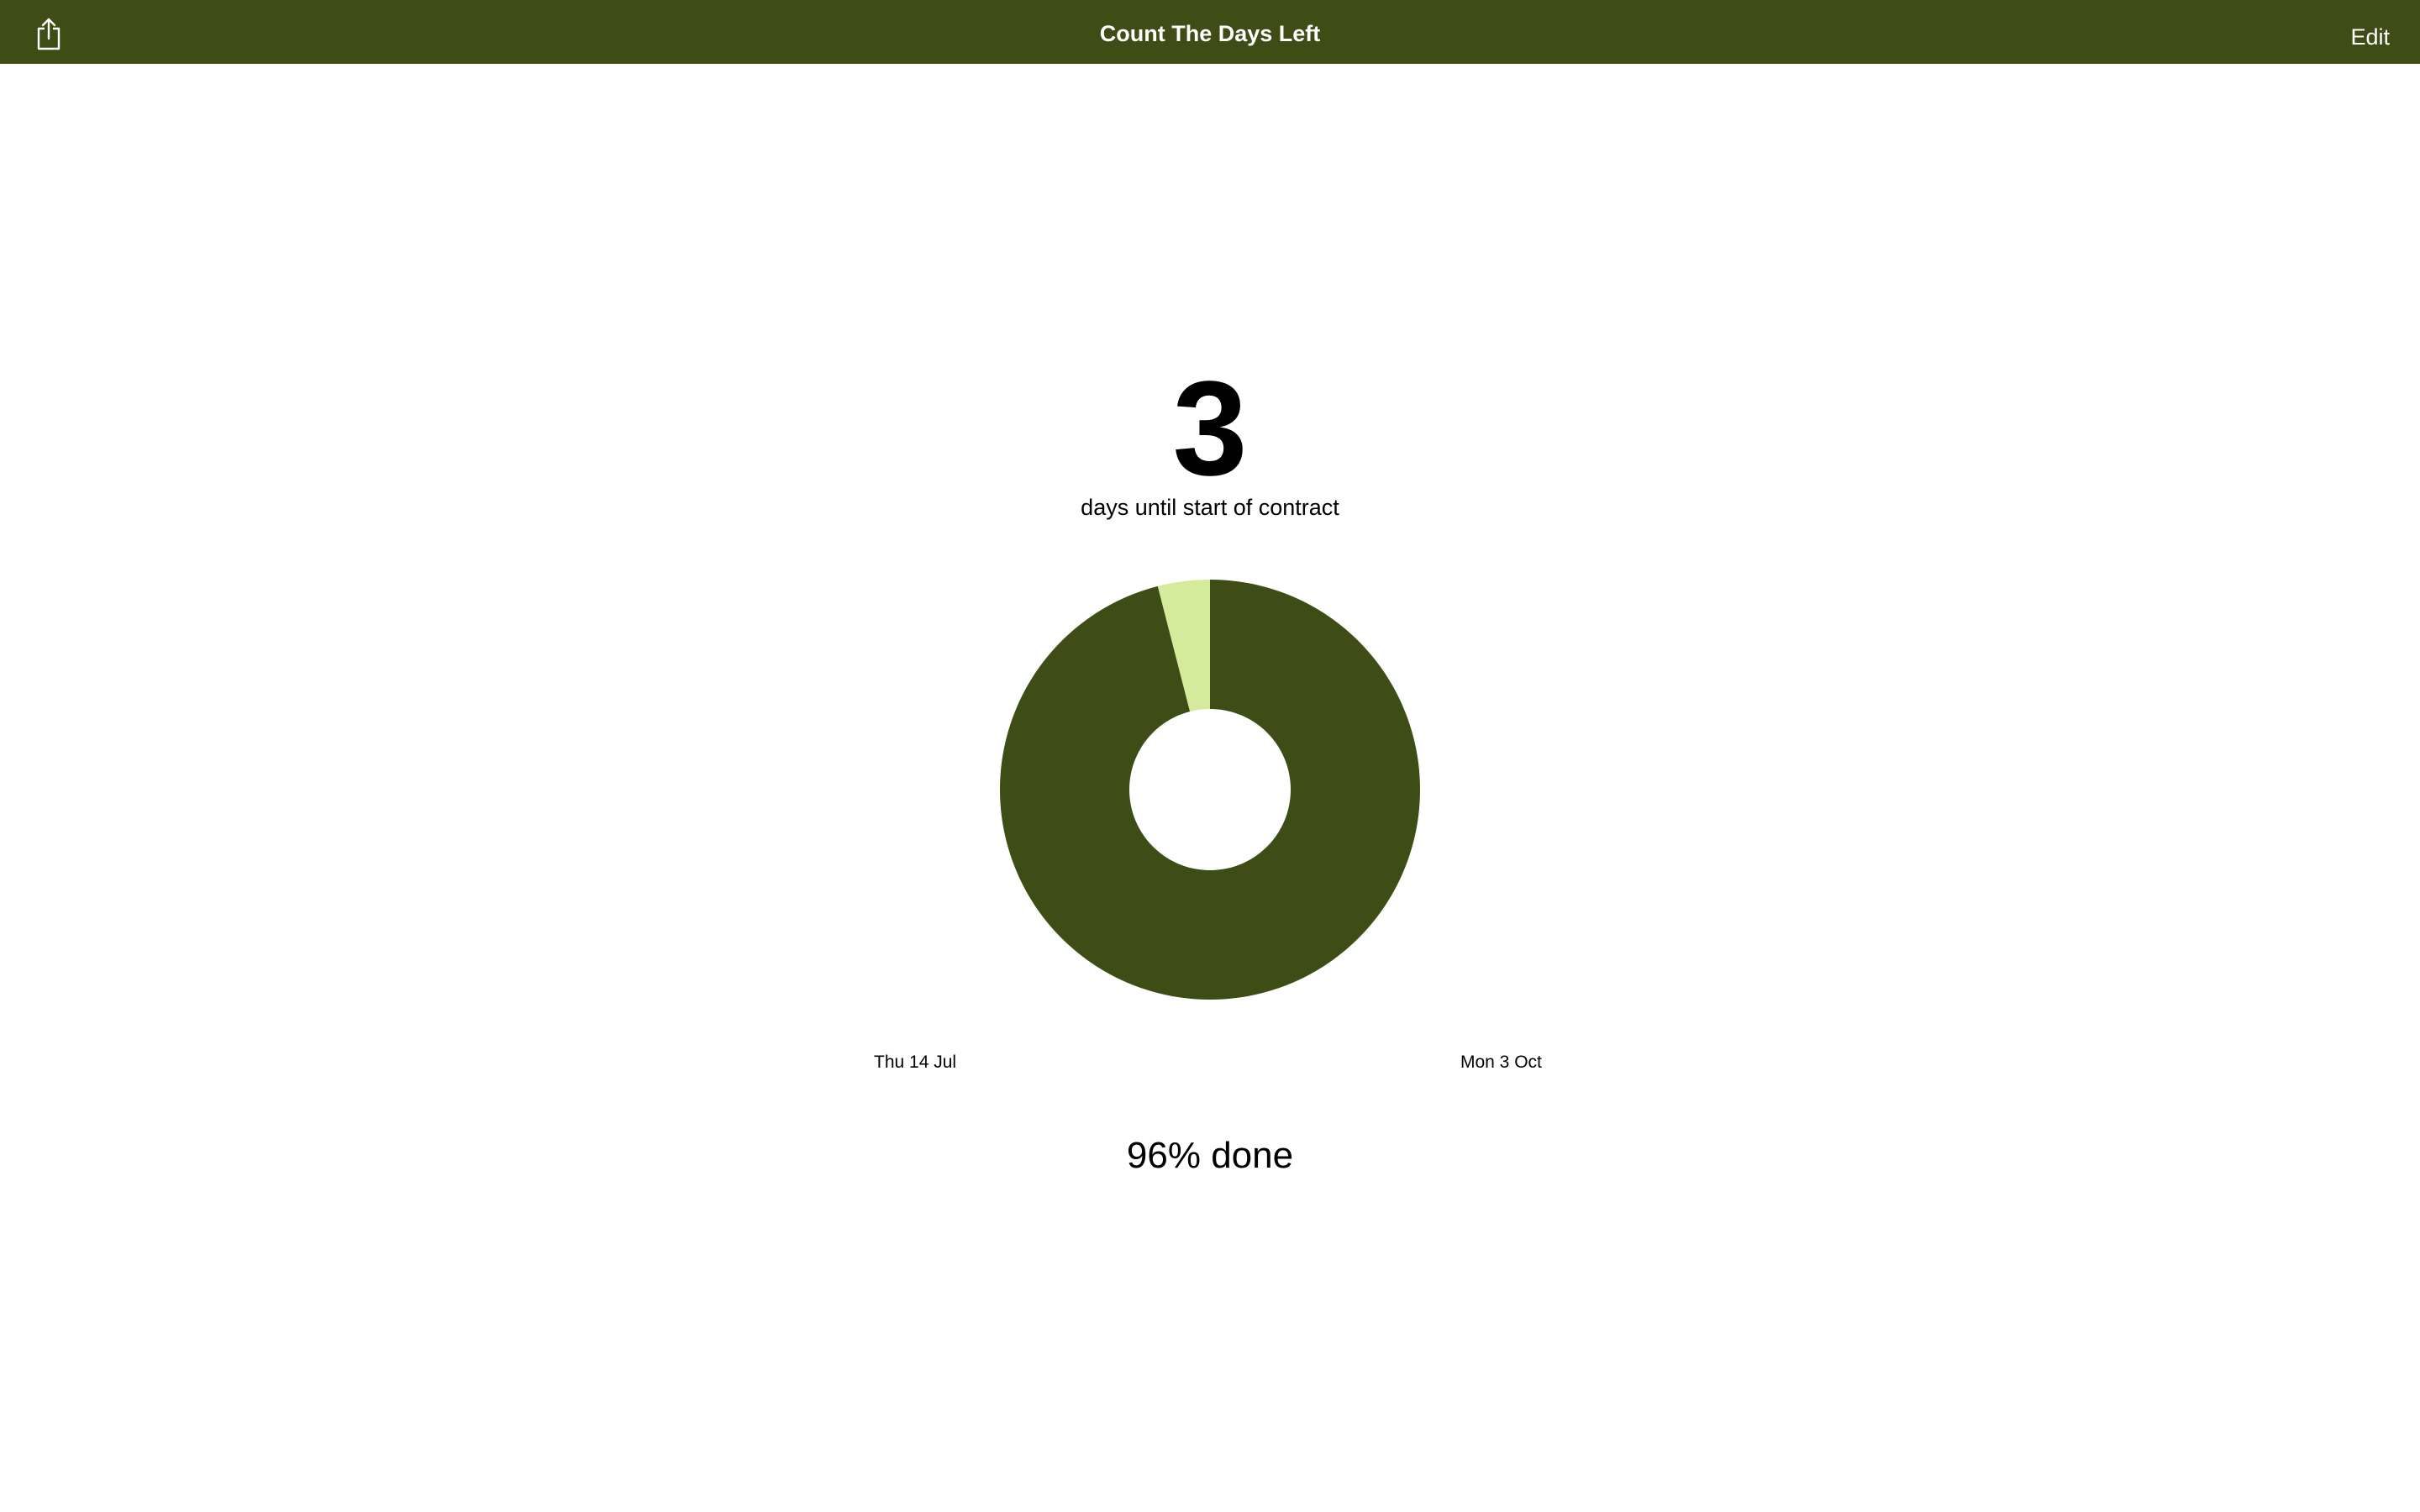  What do you see at coordinates (2370, 35) in the screenshot?
I see `edit-button: Edit` at bounding box center [2370, 35].